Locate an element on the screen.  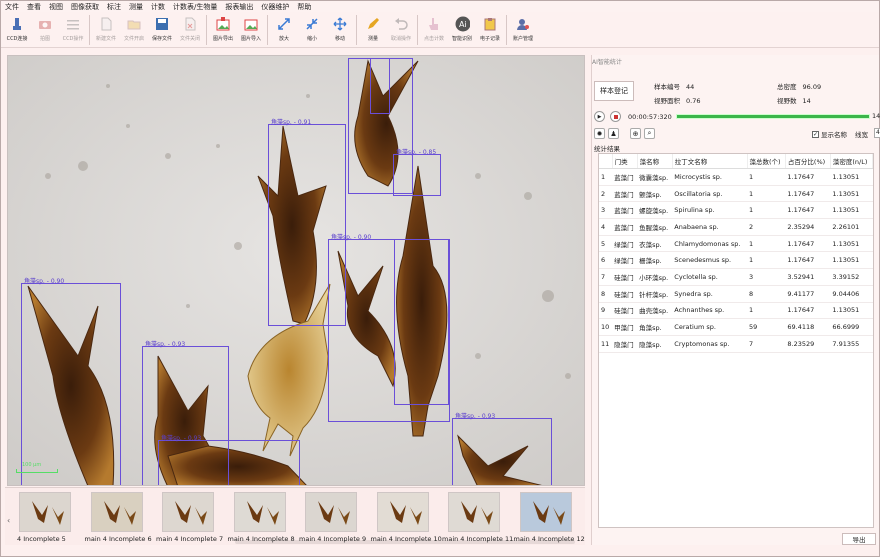
export-button: 导出 is located at coordinates (859, 539).